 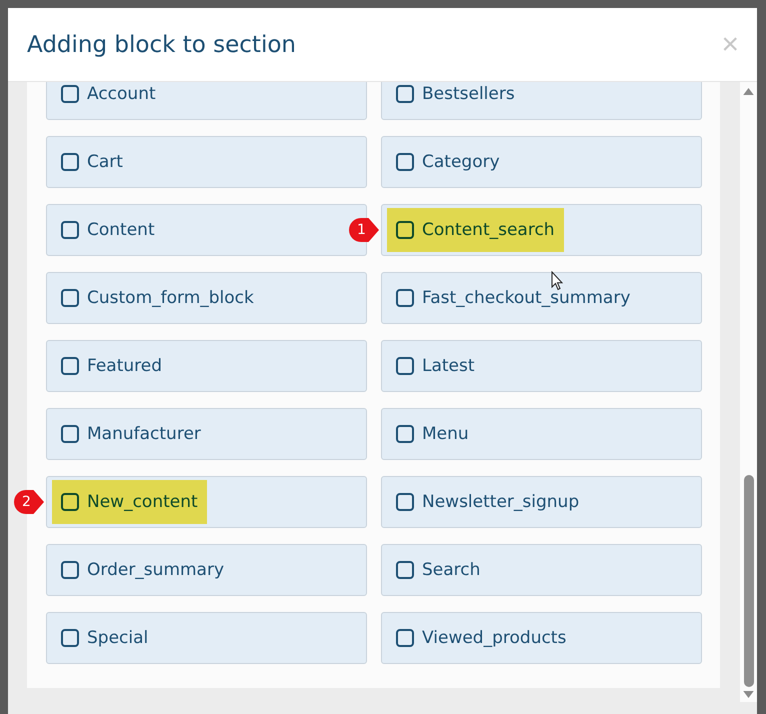 What do you see at coordinates (526, 298) in the screenshot?
I see `block-label: Fast_checkout_summary` at bounding box center [526, 298].